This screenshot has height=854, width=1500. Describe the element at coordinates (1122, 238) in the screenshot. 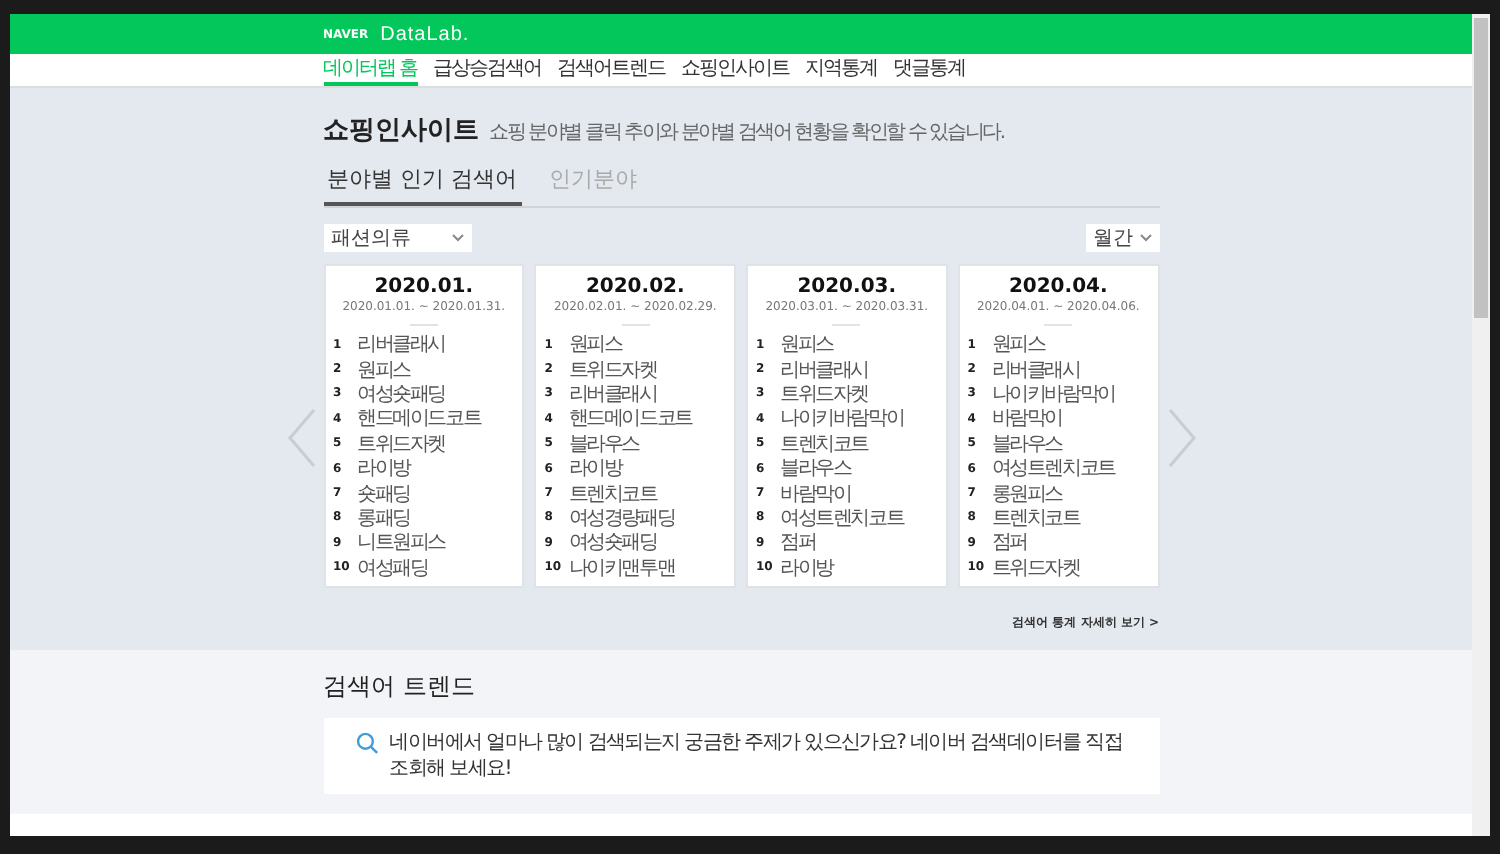

I see `period-dropdown: 월간` at that location.